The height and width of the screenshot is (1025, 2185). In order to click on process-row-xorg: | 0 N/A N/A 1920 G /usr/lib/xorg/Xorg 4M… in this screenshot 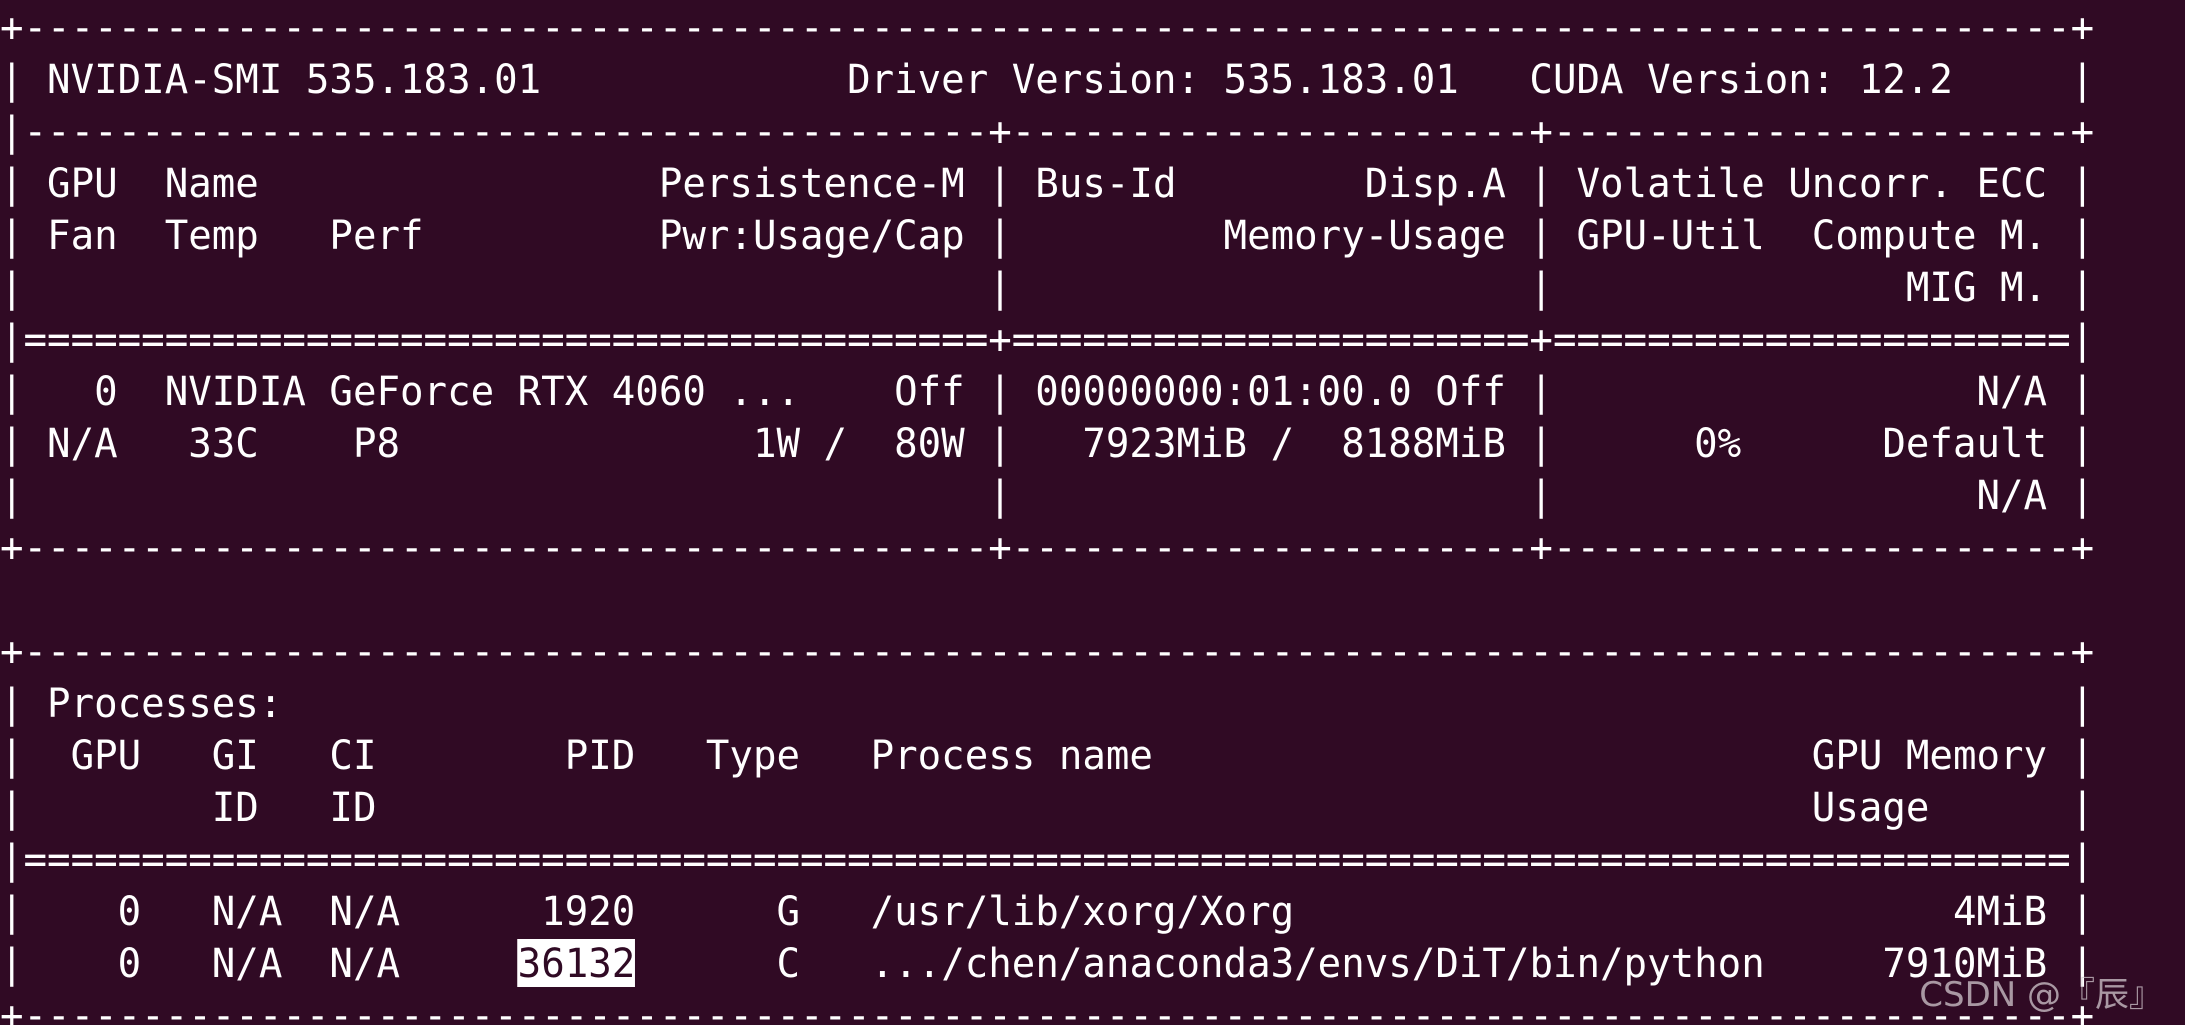, I will do `click(1047, 911)`.